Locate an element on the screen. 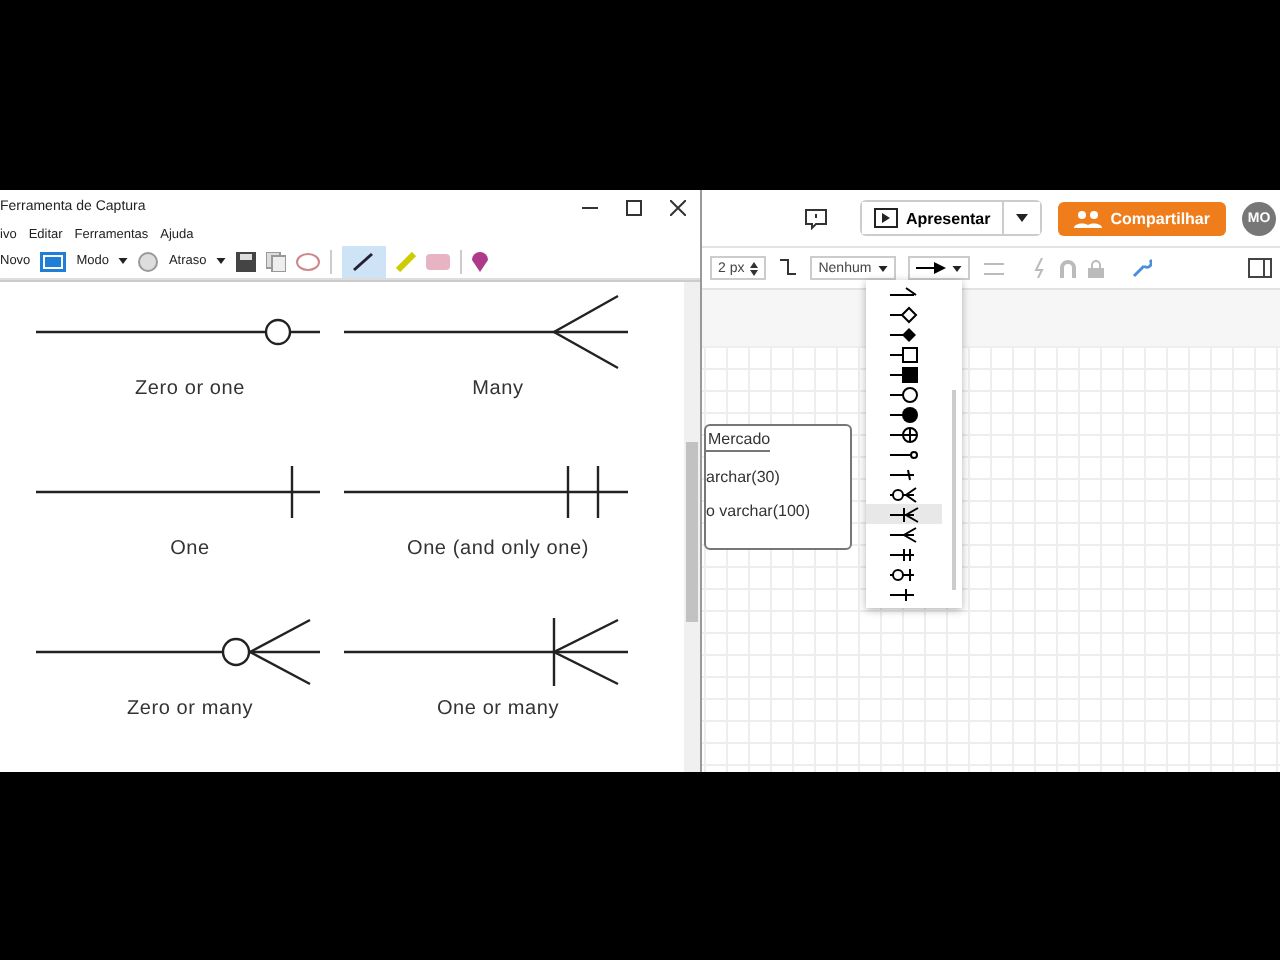 The width and height of the screenshot is (1280, 960). paint-drop-icon is located at coordinates (480, 261).